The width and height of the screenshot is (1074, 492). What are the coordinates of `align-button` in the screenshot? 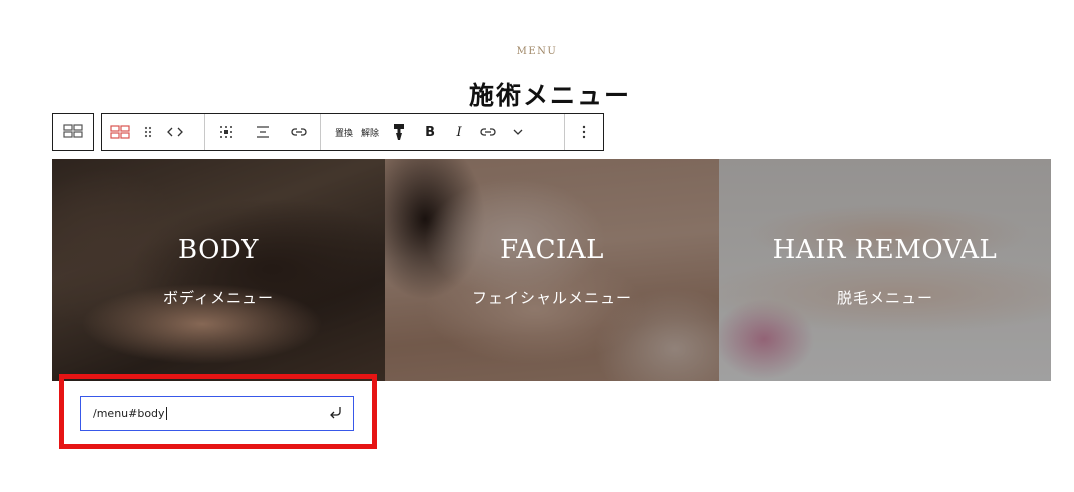 It's located at (263, 132).